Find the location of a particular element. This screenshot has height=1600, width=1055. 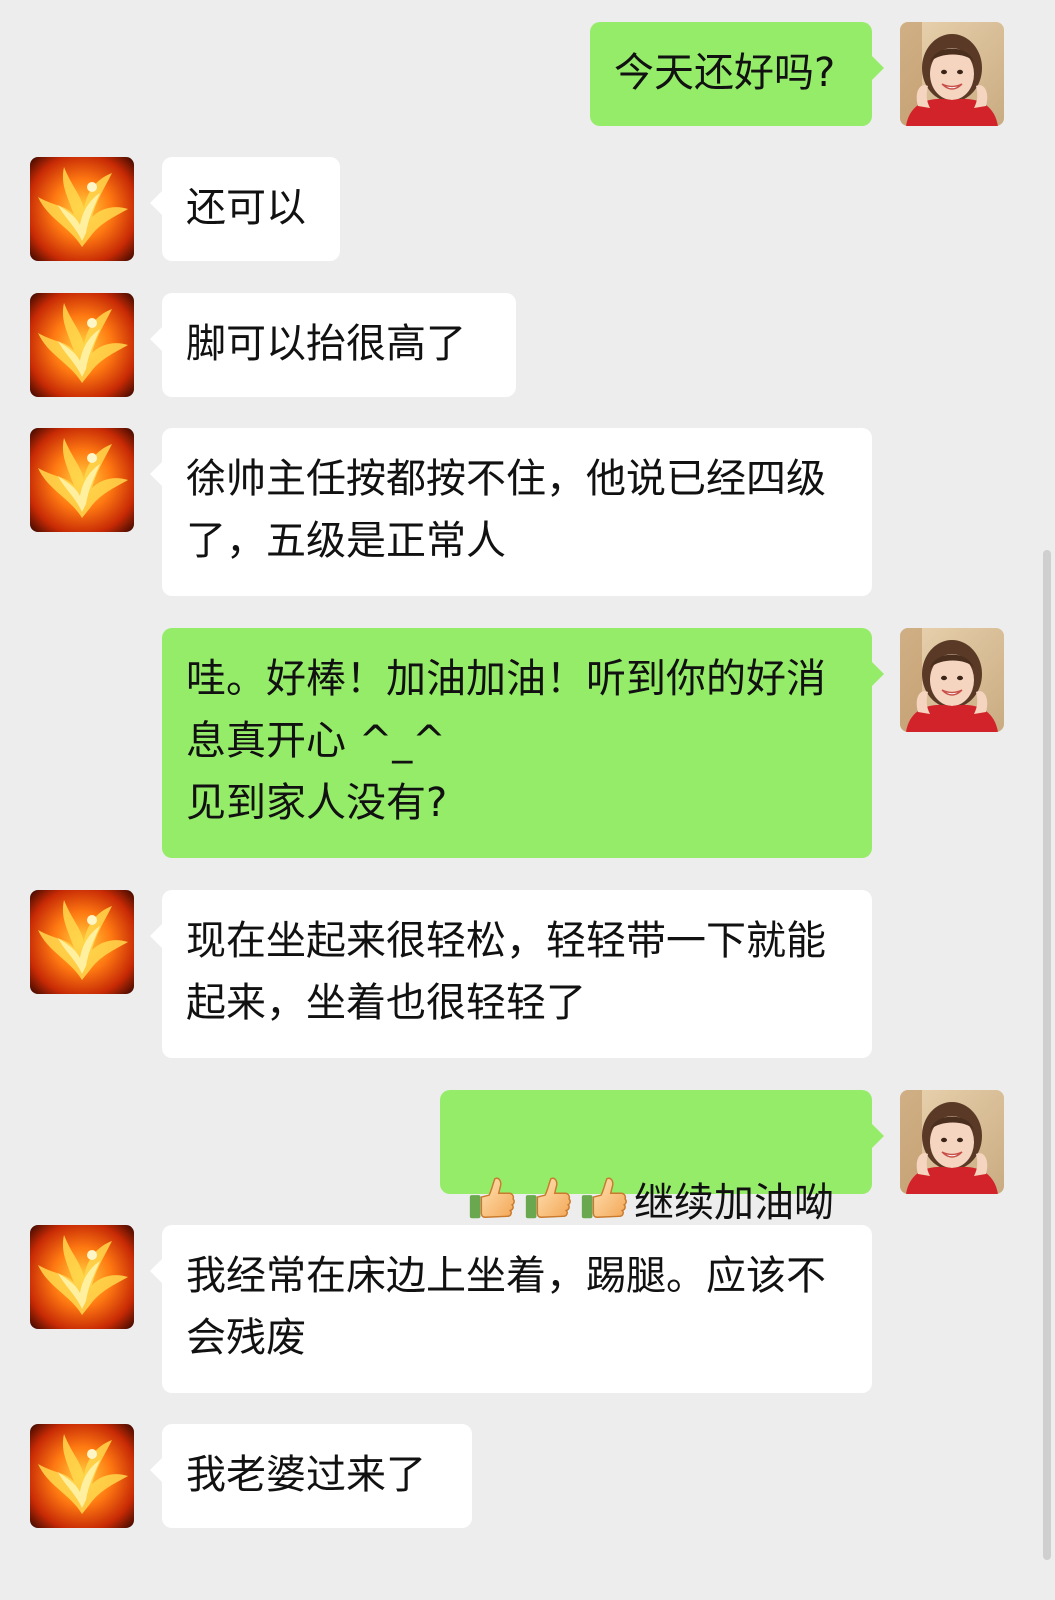

message-bubble-incoming: 我经常在床边上坐着，踢腿。应该不会残废 is located at coordinates (511, 1309).